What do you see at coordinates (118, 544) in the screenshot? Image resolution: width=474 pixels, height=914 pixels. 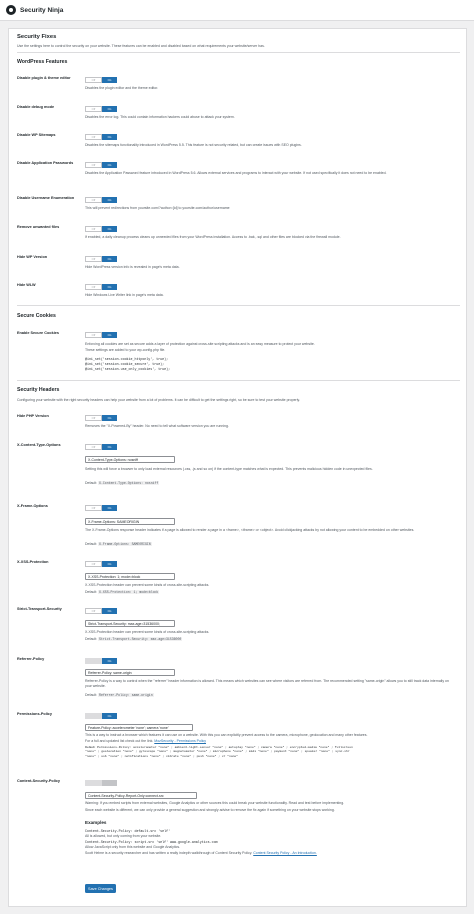 I see `xfo-default: Default: X-Frame-Options: SAMEORIGIN` at bounding box center [118, 544].